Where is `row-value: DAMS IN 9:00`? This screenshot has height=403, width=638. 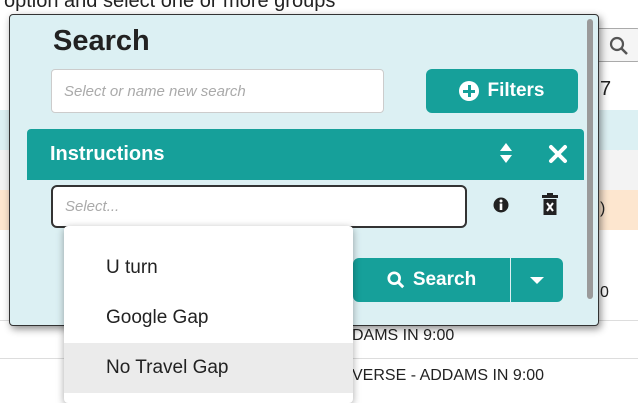 row-value: DAMS IN 9:00 is located at coordinates (403, 335).